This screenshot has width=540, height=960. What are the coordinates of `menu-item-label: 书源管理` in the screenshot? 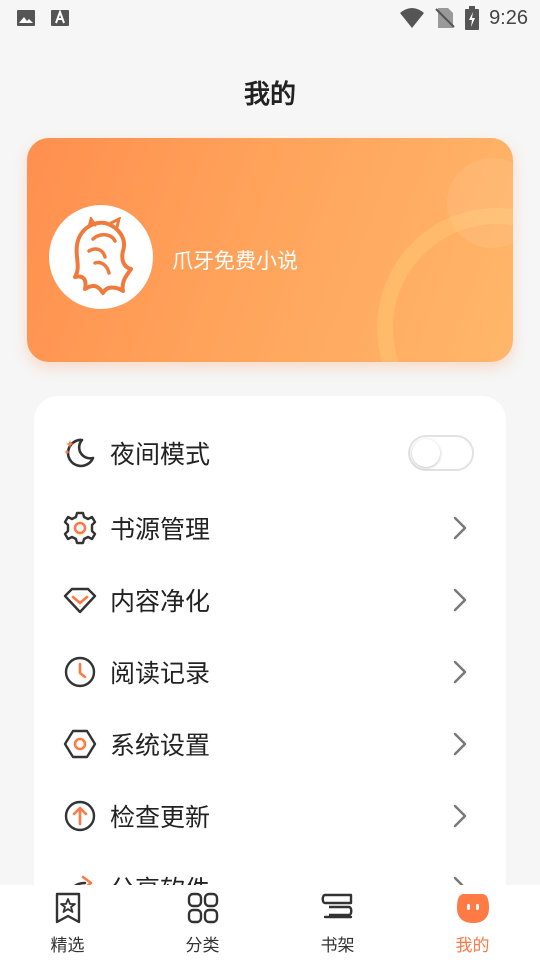 It's located at (160, 529).